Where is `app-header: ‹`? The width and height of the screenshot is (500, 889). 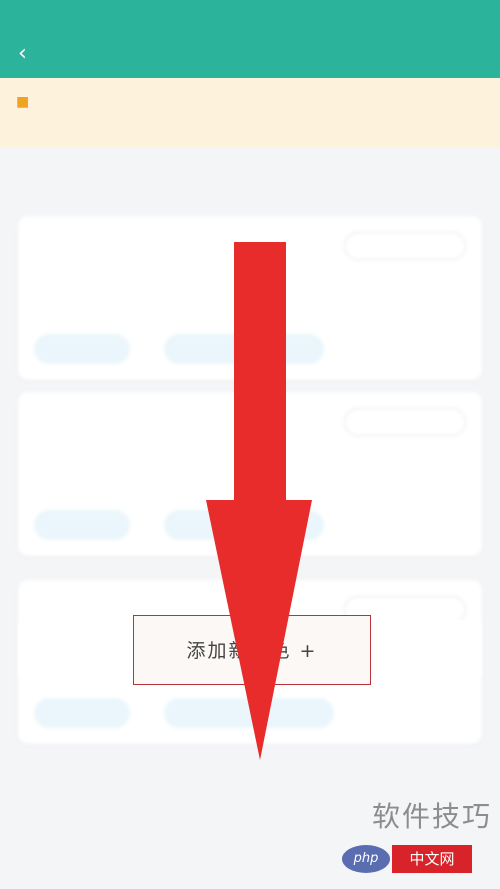 app-header: ‹ is located at coordinates (250, 54).